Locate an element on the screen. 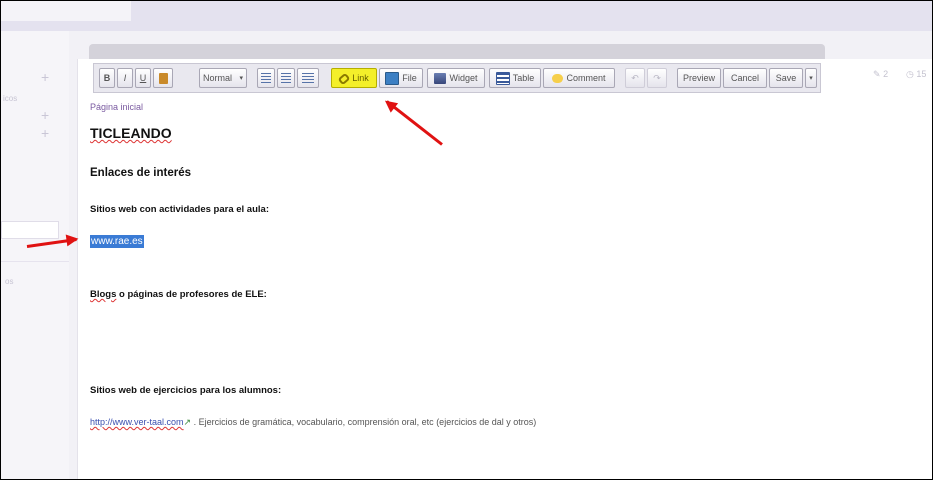 The height and width of the screenshot is (480, 933). clipboard-icon is located at coordinates (163, 78).